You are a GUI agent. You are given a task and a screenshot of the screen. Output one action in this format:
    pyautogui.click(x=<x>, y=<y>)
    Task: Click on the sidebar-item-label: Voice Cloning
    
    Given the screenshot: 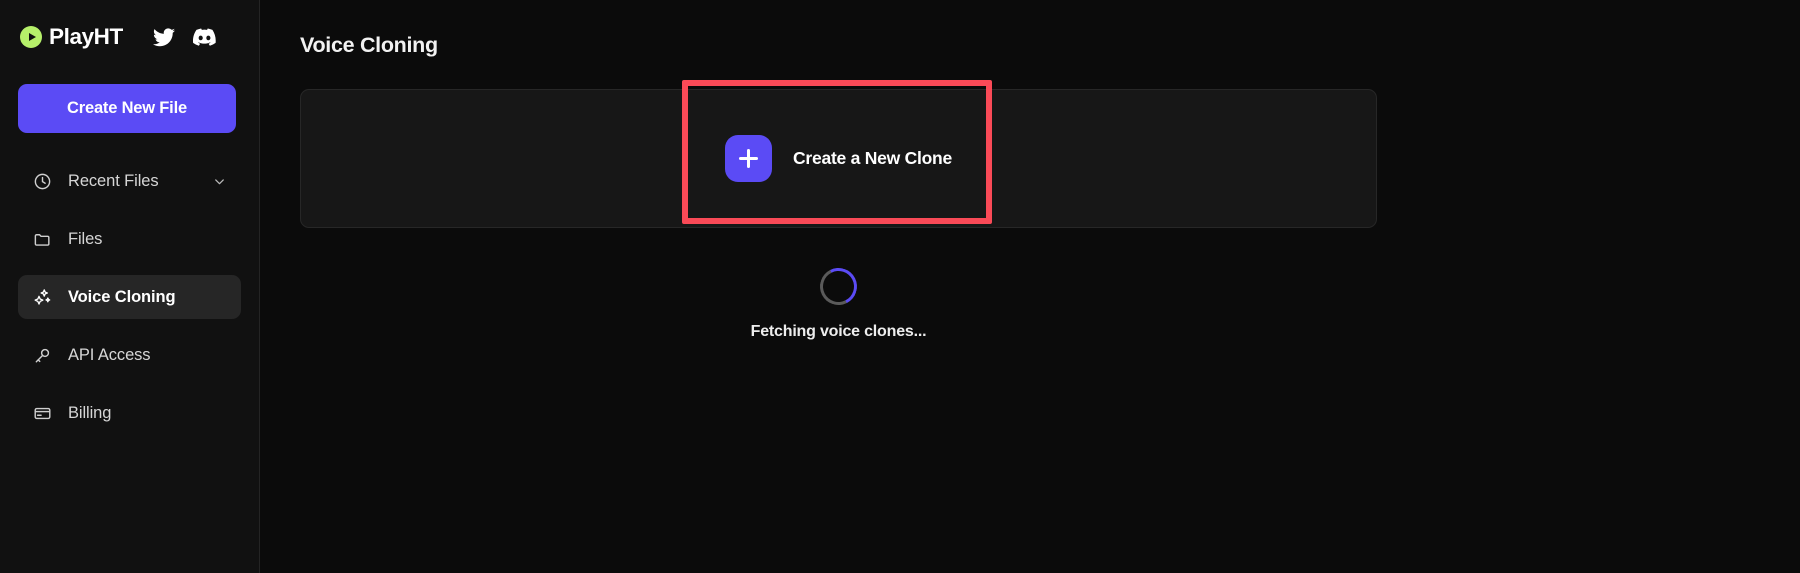 What is the action you would take?
    pyautogui.click(x=122, y=296)
    